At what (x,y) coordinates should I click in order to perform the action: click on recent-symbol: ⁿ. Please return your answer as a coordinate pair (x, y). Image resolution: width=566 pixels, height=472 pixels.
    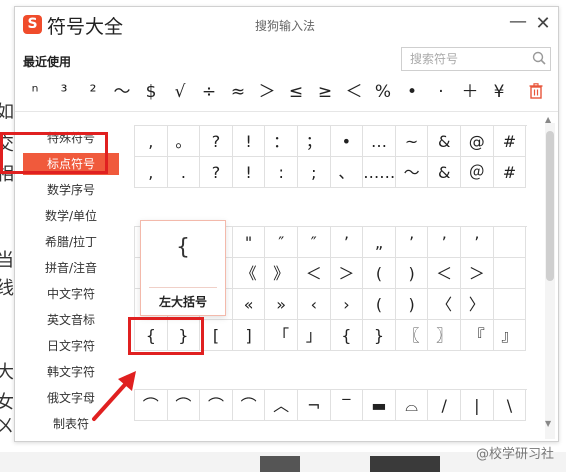
    Looking at the image, I should click on (35, 92).